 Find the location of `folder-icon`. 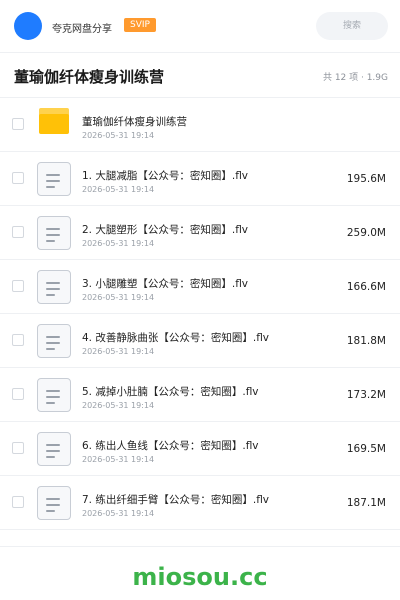

folder-icon is located at coordinates (54, 121).